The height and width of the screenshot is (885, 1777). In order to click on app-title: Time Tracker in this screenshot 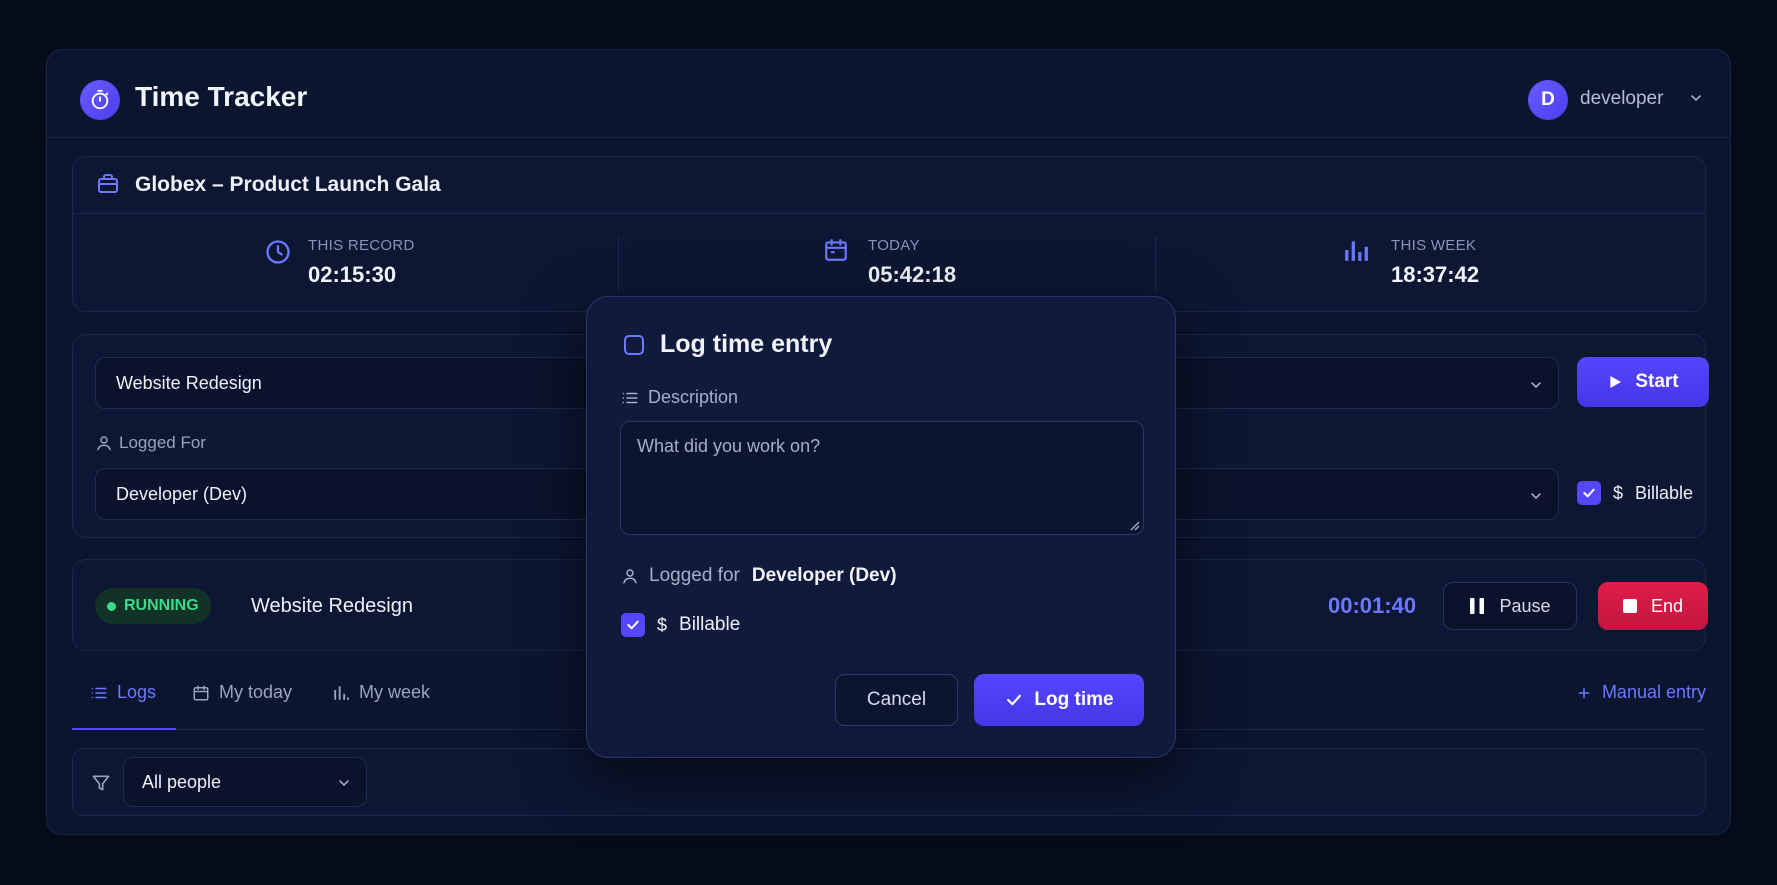, I will do `click(221, 96)`.